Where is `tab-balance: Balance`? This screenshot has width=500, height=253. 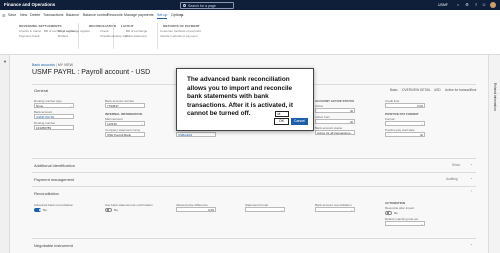 tab-balance: Balance is located at coordinates (72, 15).